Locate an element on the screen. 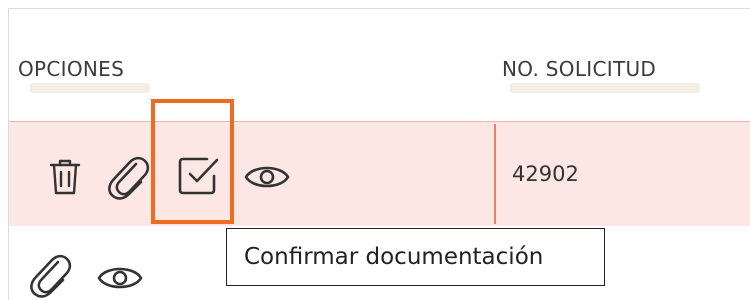 The width and height of the screenshot is (750, 300). column-header-opciones: OPCIONES is located at coordinates (71, 69).